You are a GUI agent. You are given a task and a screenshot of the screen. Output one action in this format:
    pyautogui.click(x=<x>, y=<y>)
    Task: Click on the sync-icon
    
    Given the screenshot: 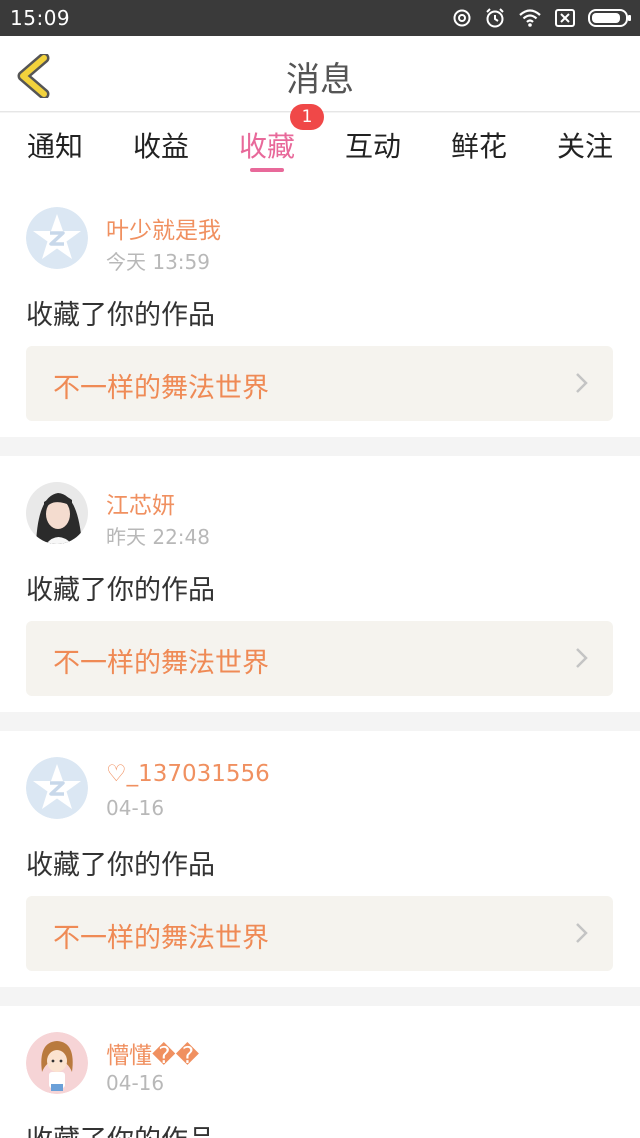 What is the action you would take?
    pyautogui.click(x=462, y=18)
    